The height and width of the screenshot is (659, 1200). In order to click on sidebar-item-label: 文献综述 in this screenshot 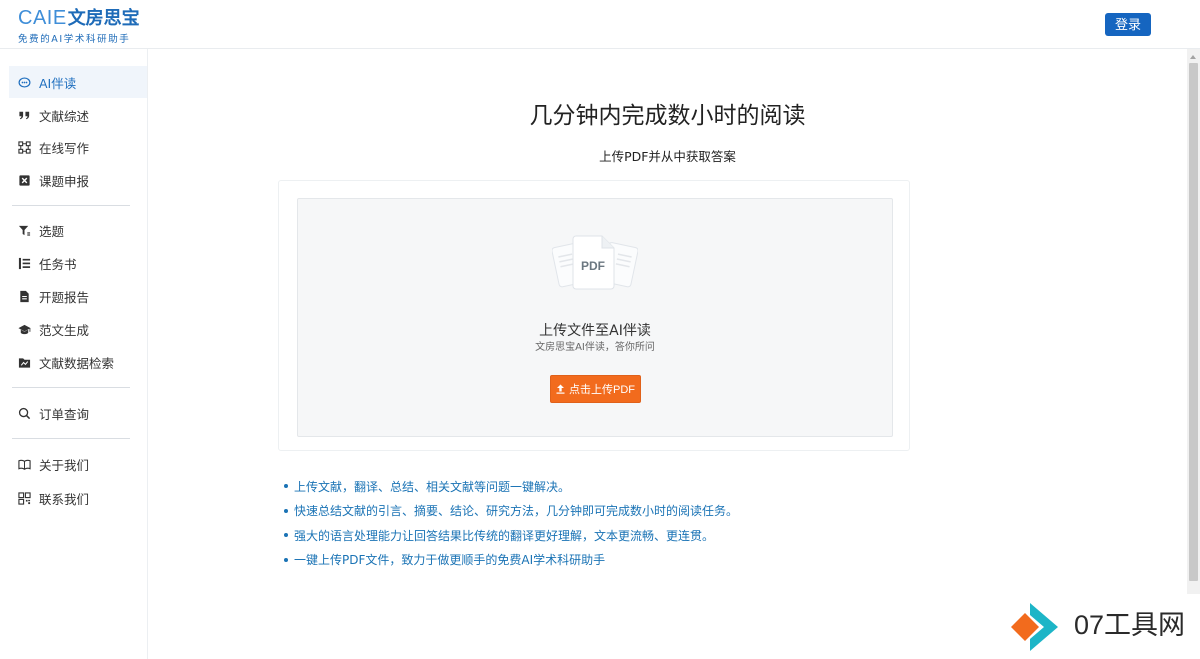, I will do `click(64, 116)`.